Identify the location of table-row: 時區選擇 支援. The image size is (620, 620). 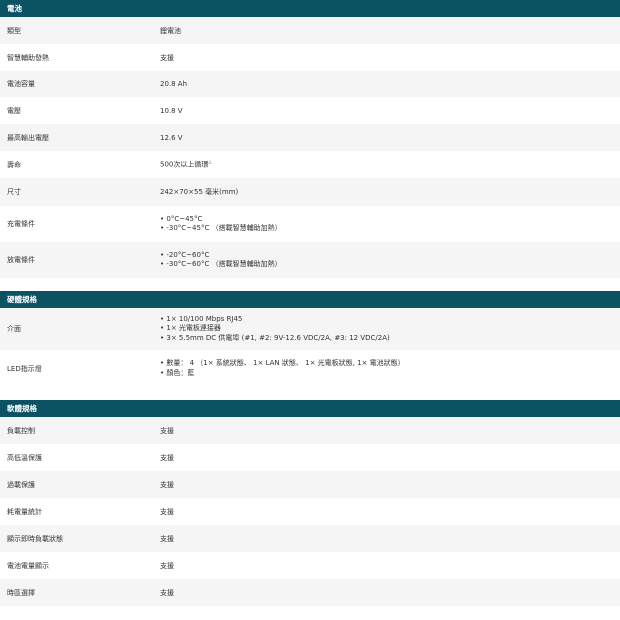
(310, 592).